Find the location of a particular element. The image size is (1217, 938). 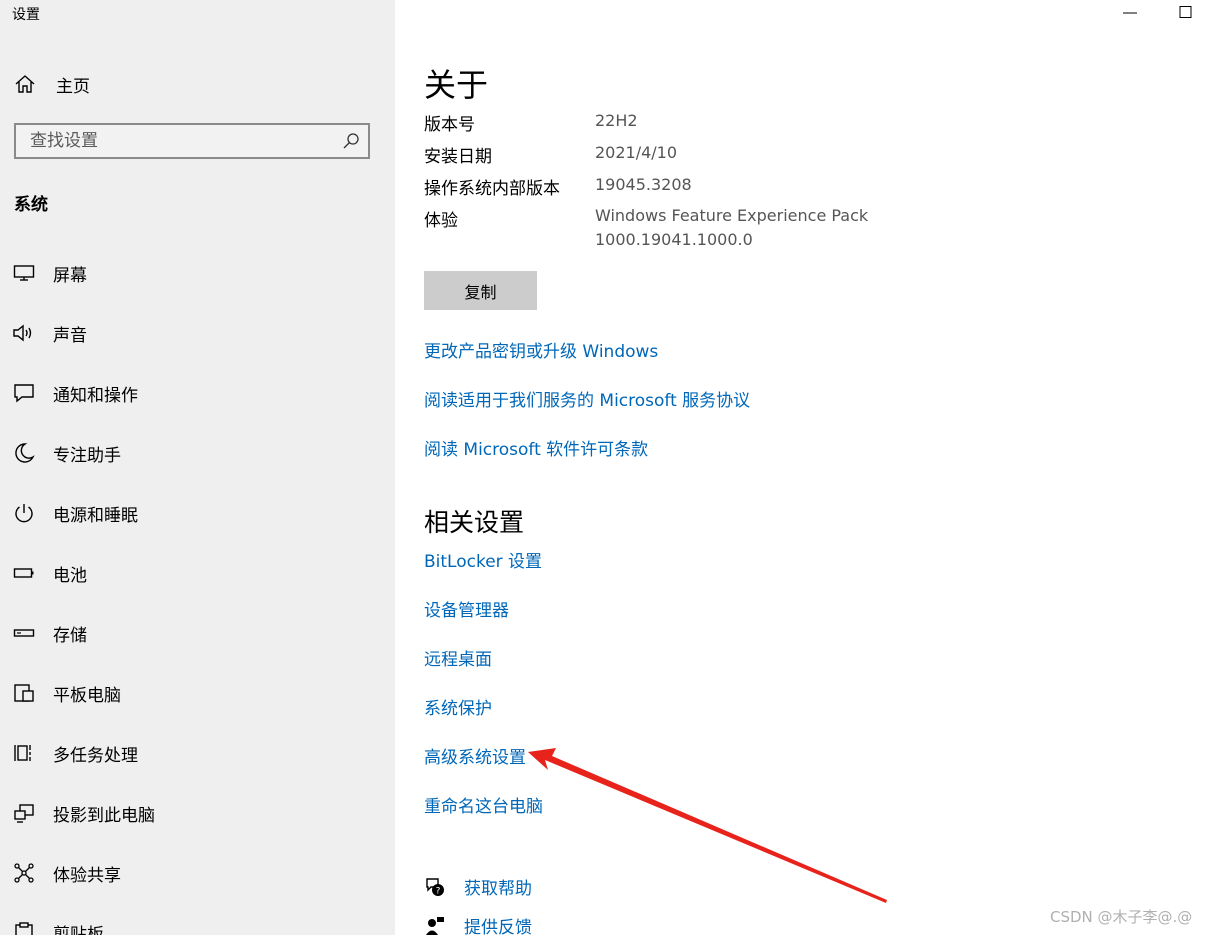

help-chat-icon: ? is located at coordinates (435, 886).